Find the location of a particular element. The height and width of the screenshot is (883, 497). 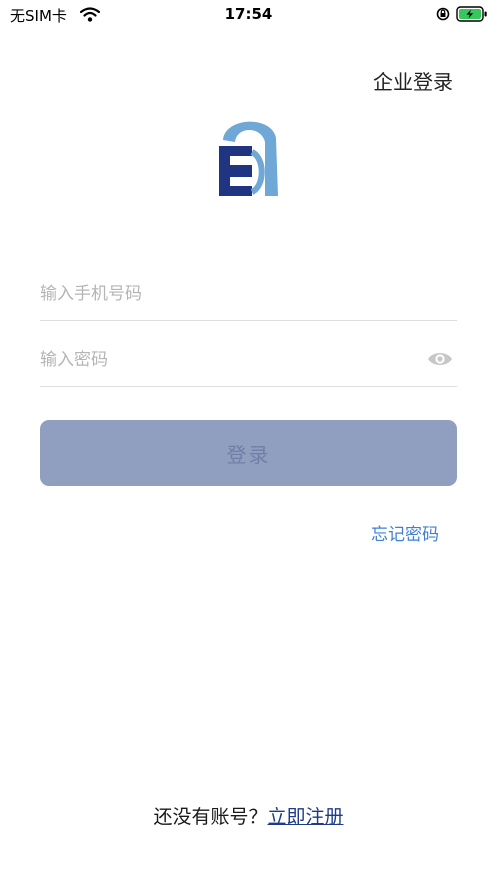

enterprise-login-link: 企业登录 is located at coordinates (413, 80).